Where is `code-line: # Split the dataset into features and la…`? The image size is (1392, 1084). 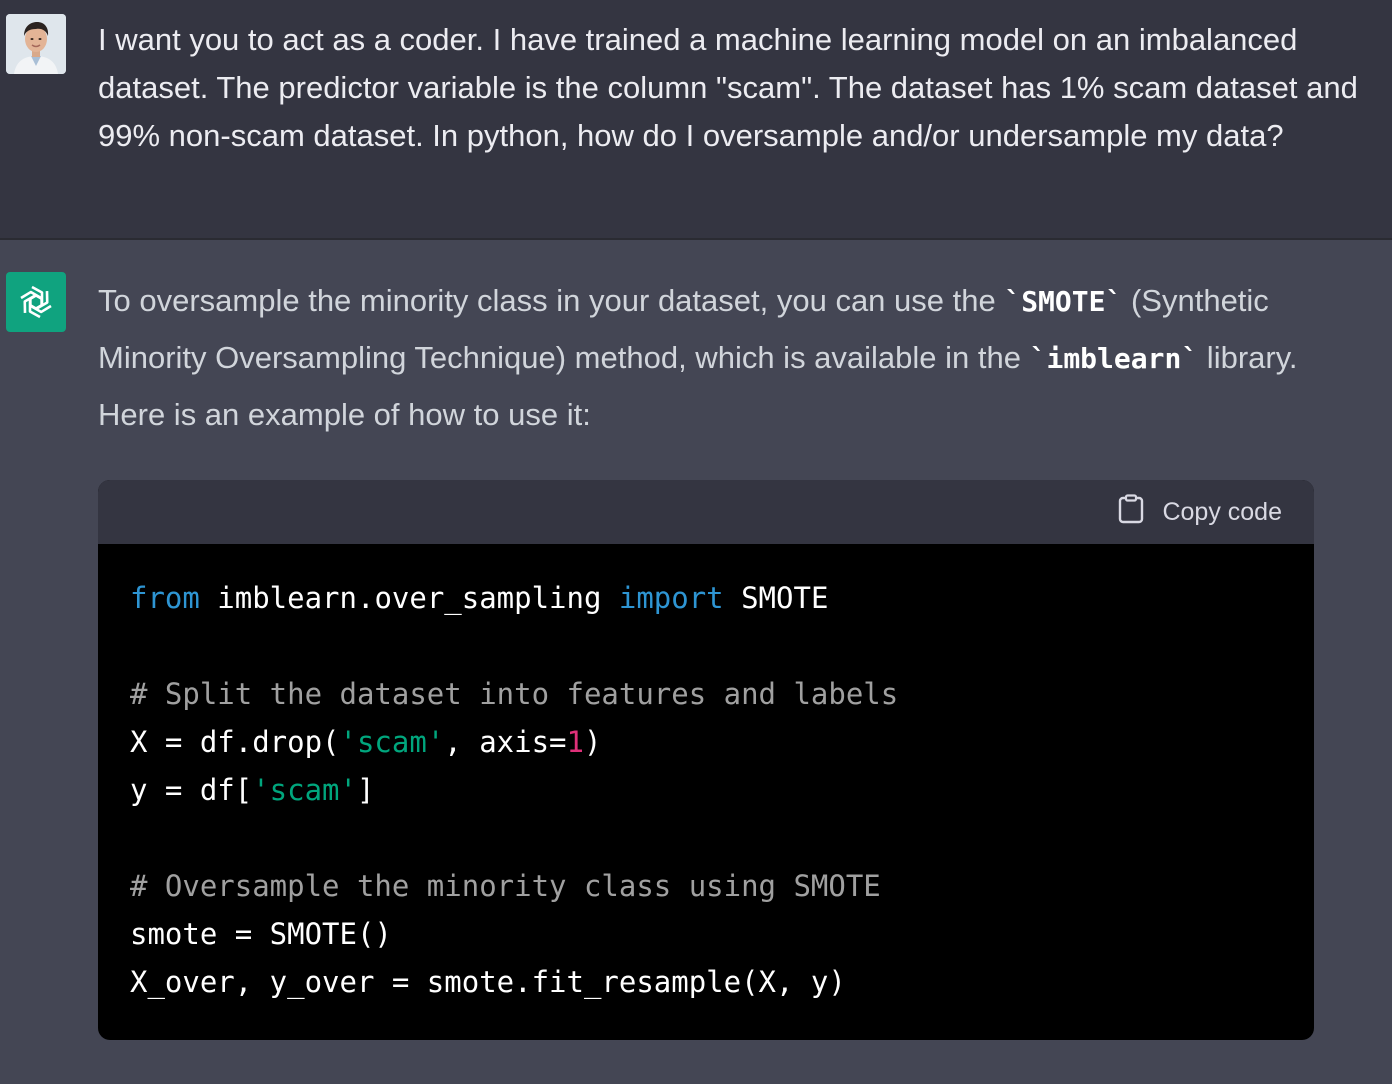
code-line: # Split the dataset into features and la… is located at coordinates (722, 694).